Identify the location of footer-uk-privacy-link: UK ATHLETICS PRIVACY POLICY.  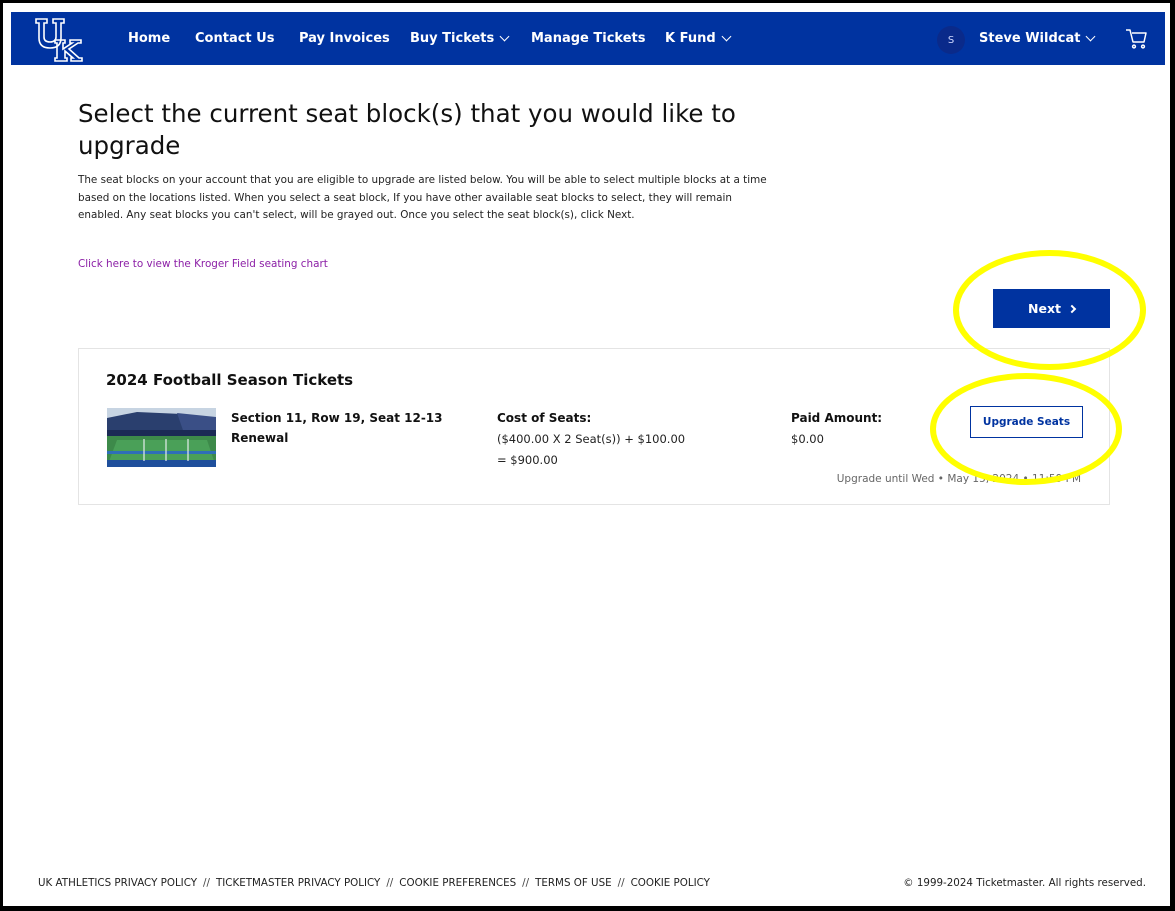
(117, 883).